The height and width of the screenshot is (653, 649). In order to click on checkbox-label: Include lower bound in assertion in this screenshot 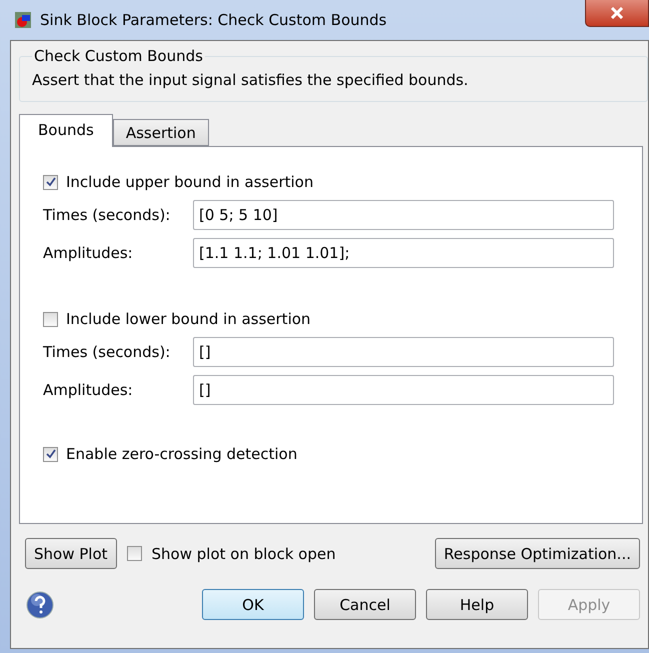, I will do `click(188, 319)`.